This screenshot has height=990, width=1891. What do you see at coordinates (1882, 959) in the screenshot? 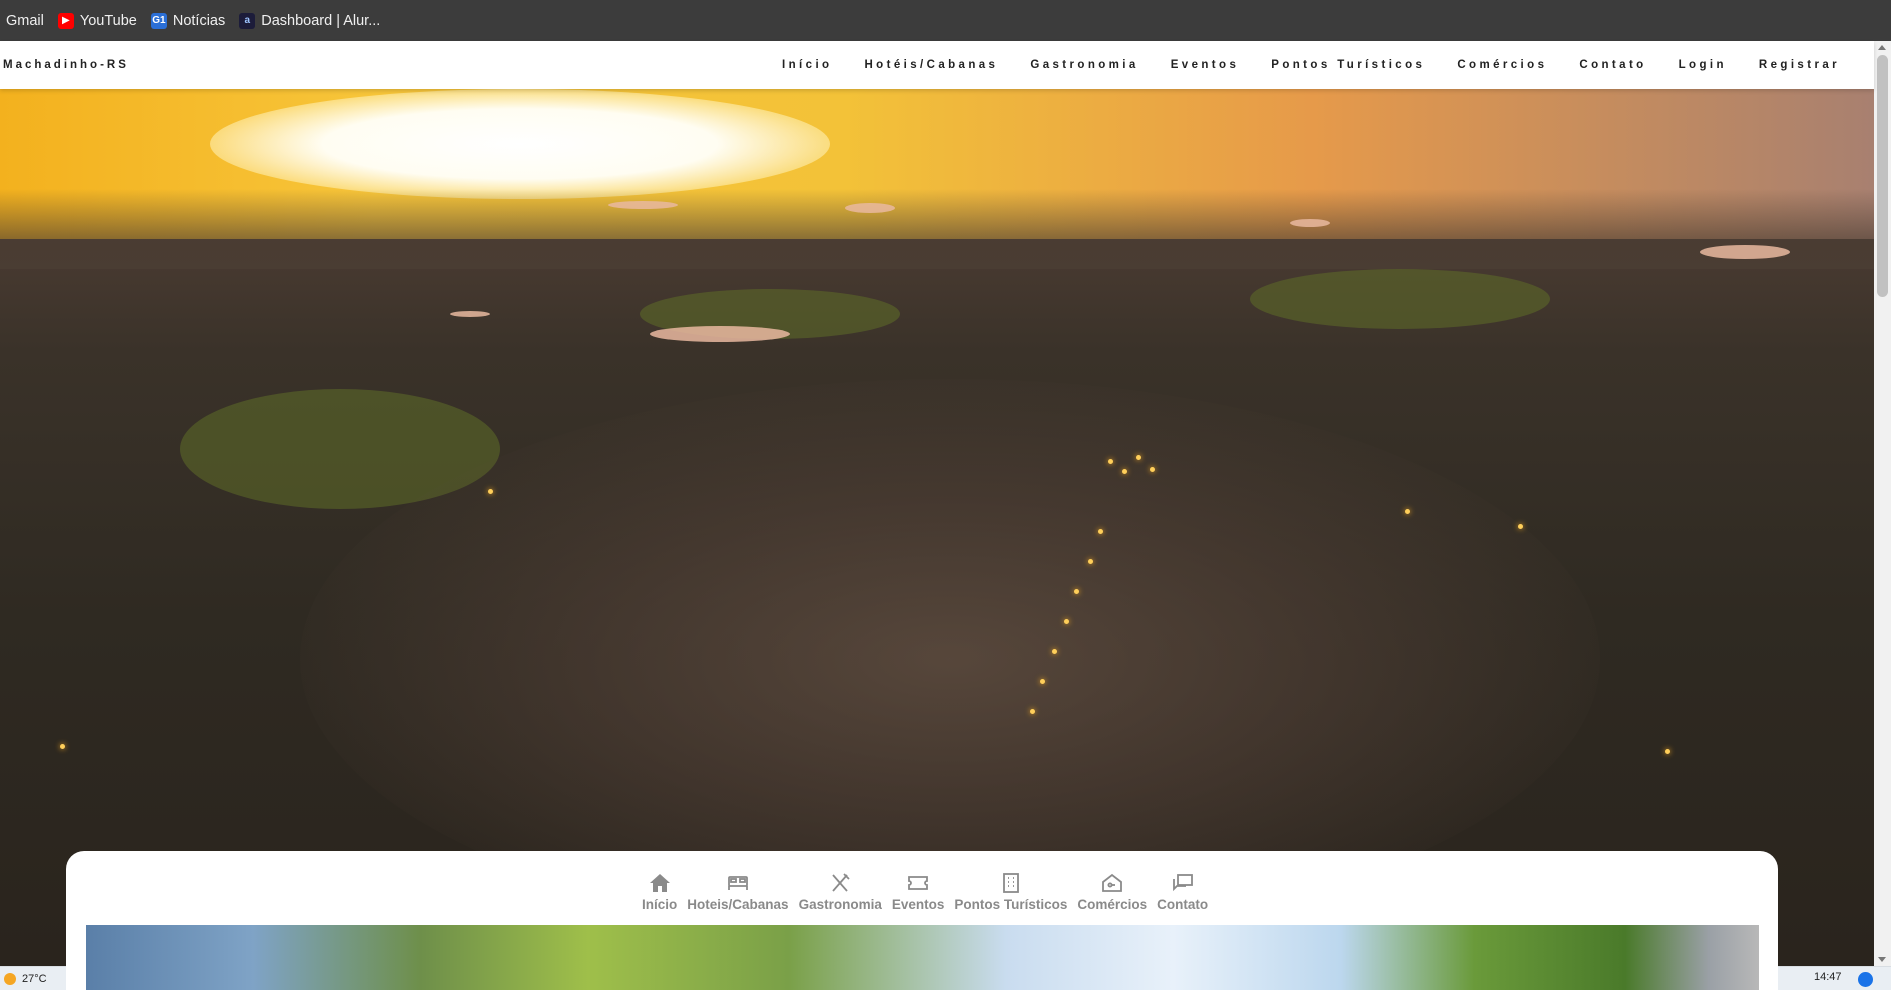
I see `scroll-down-icon` at bounding box center [1882, 959].